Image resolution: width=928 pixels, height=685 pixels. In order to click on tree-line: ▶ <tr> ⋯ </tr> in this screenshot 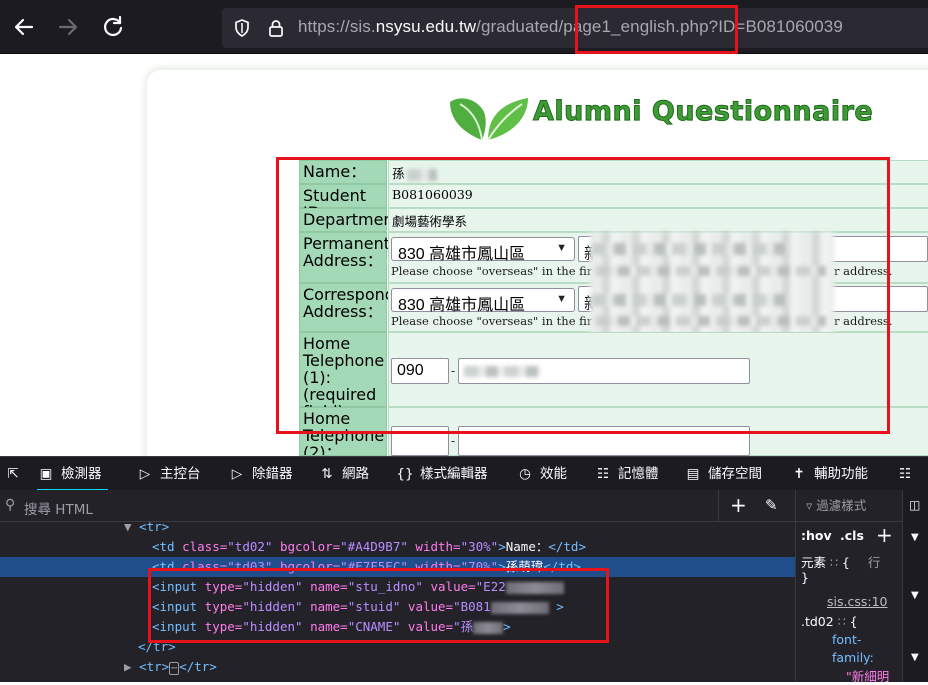, I will do `click(170, 667)`.